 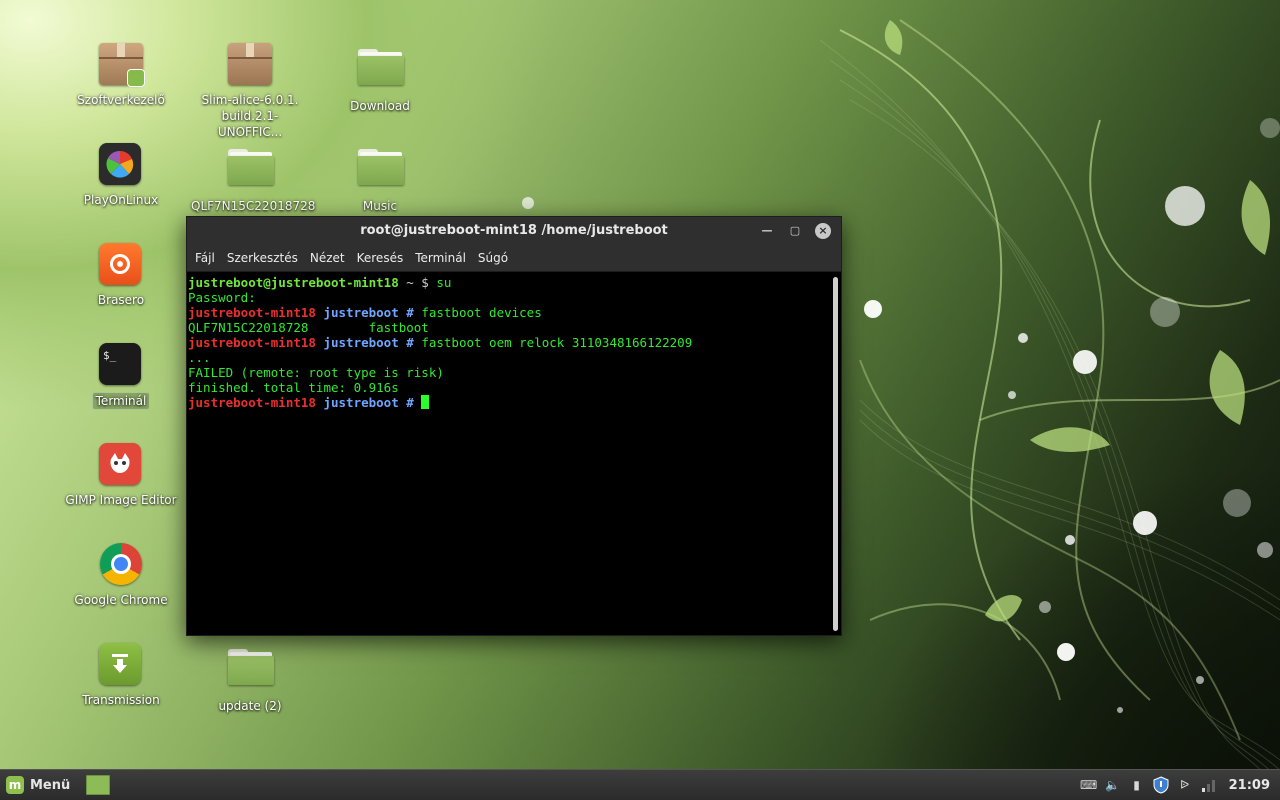 I want to click on taskbar-panel: m Menü ⌨ 🔈 ▮ ᐉ 21:09, so click(x=640, y=784).